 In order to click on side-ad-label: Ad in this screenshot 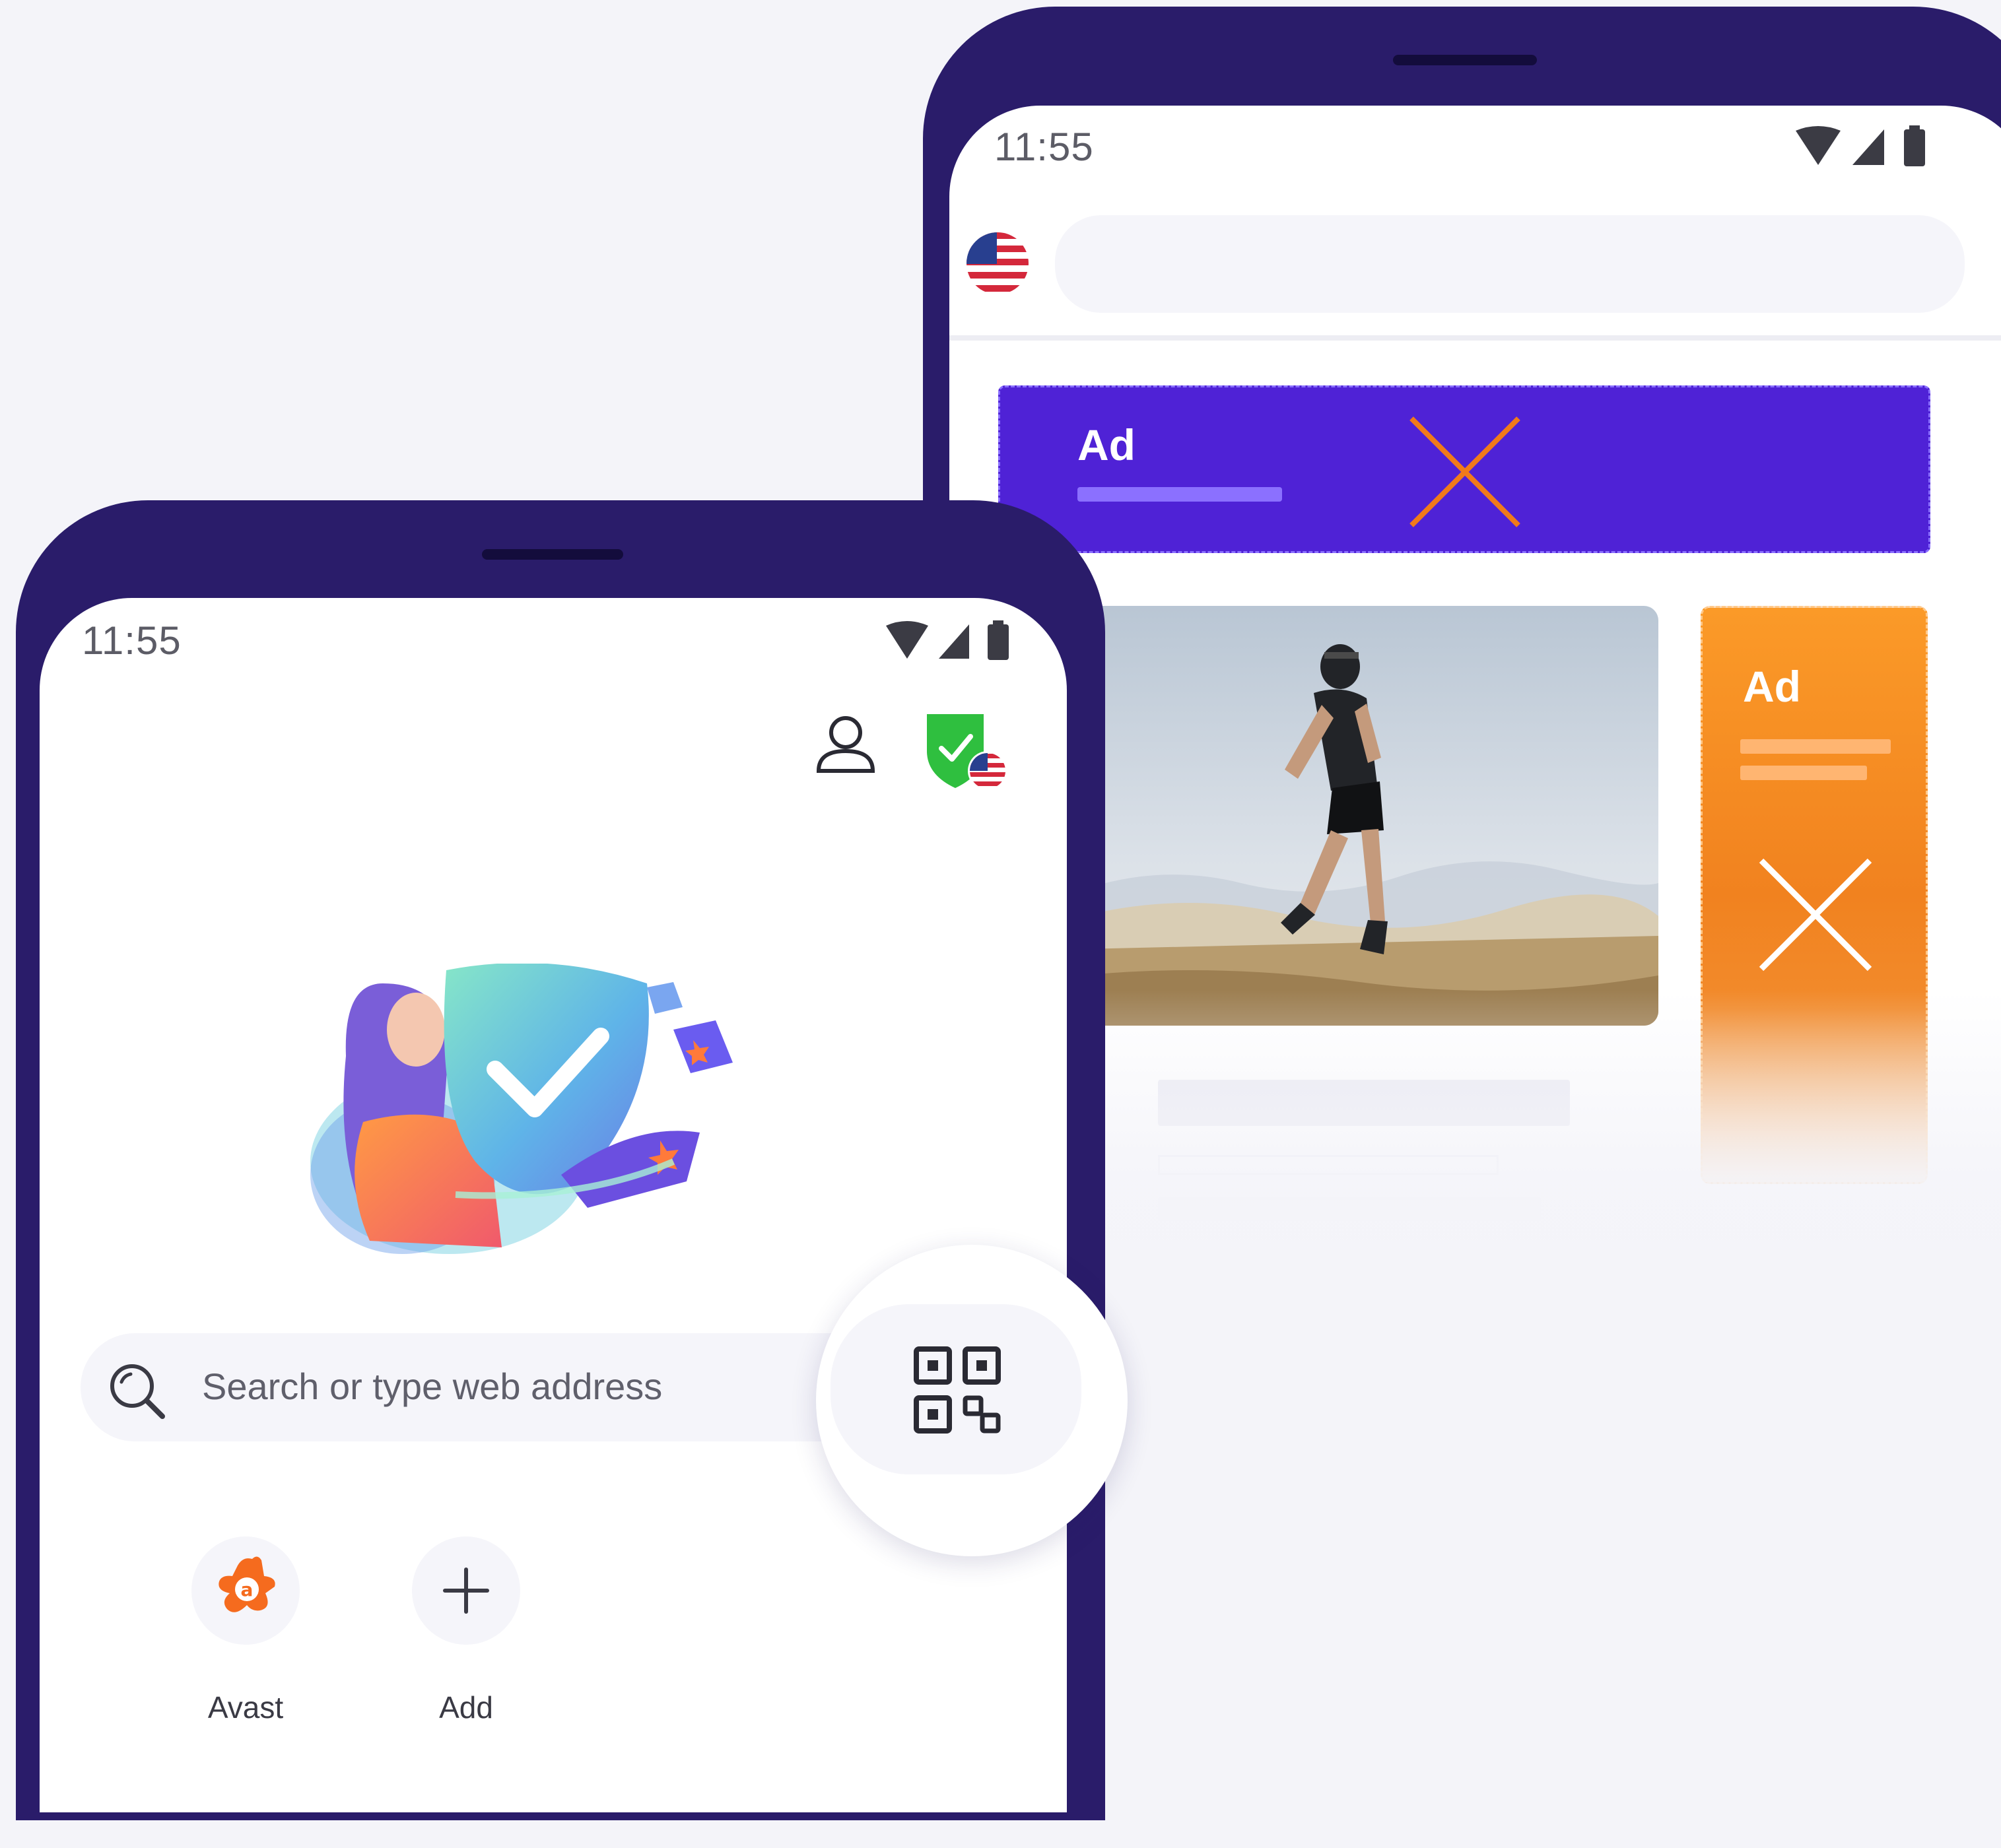, I will do `click(1772, 687)`.